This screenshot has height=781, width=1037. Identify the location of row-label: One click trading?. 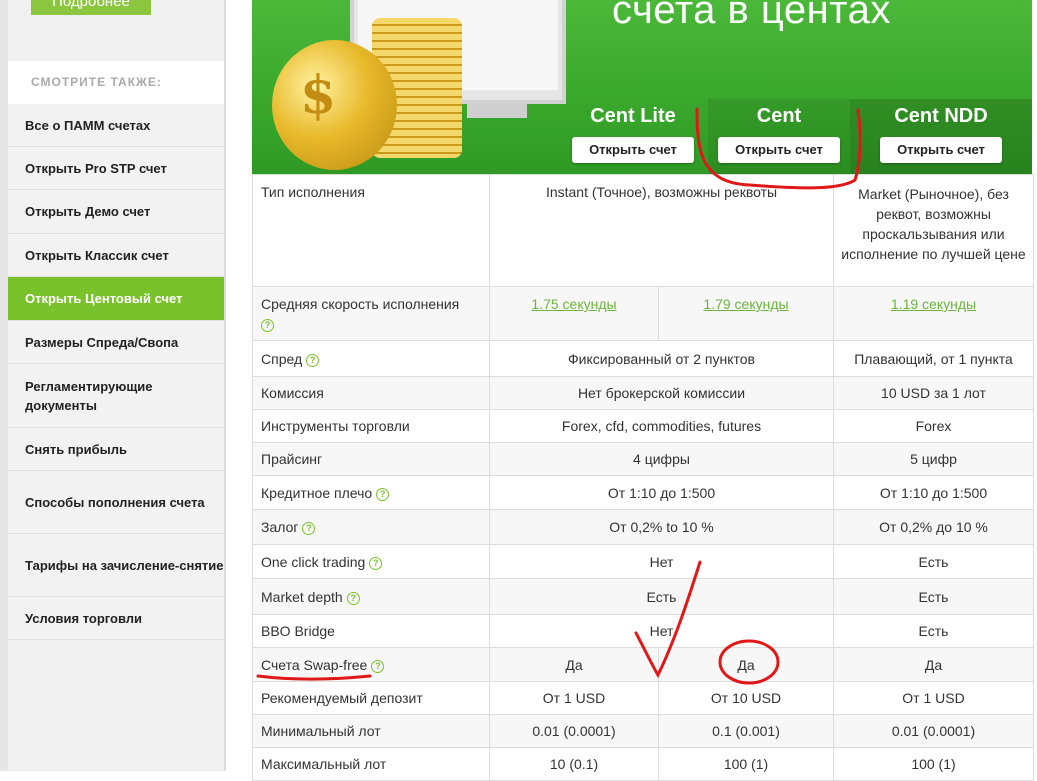
(371, 561).